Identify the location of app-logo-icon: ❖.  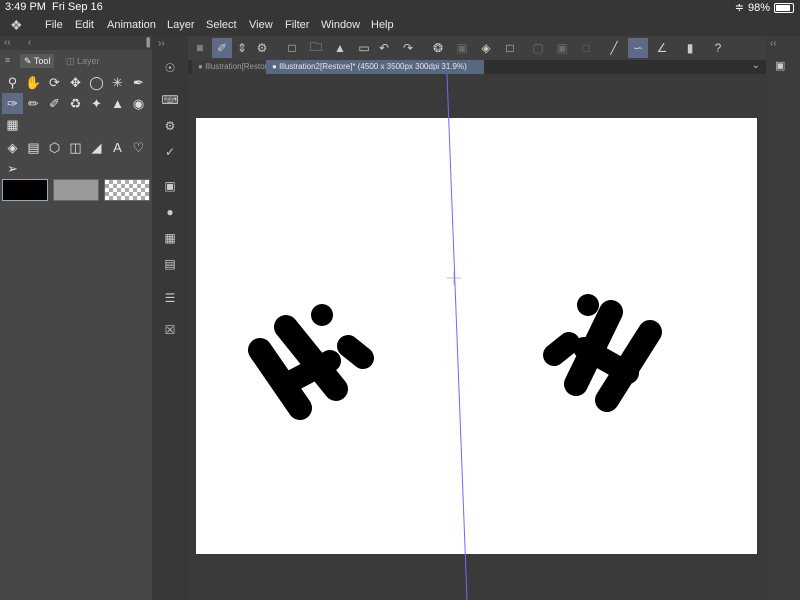
(16, 25).